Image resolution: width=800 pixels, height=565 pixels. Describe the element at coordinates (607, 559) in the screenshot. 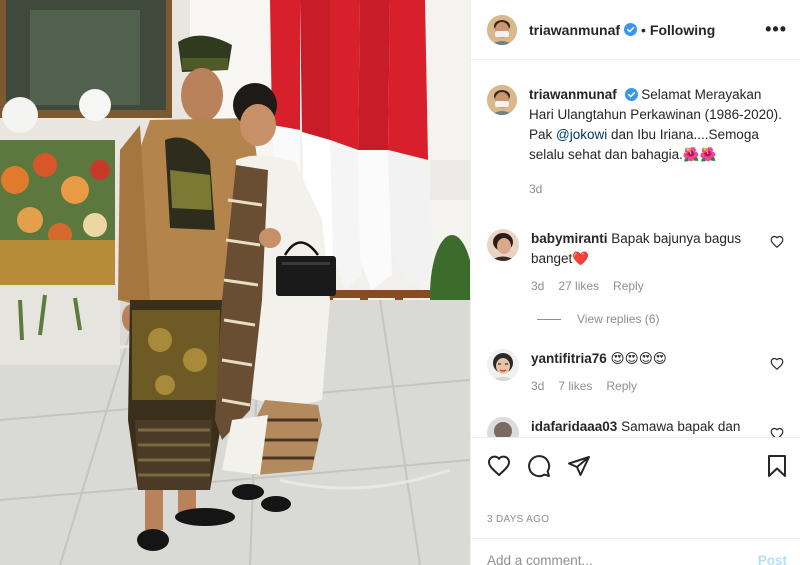

I see `add-comment-input` at that location.